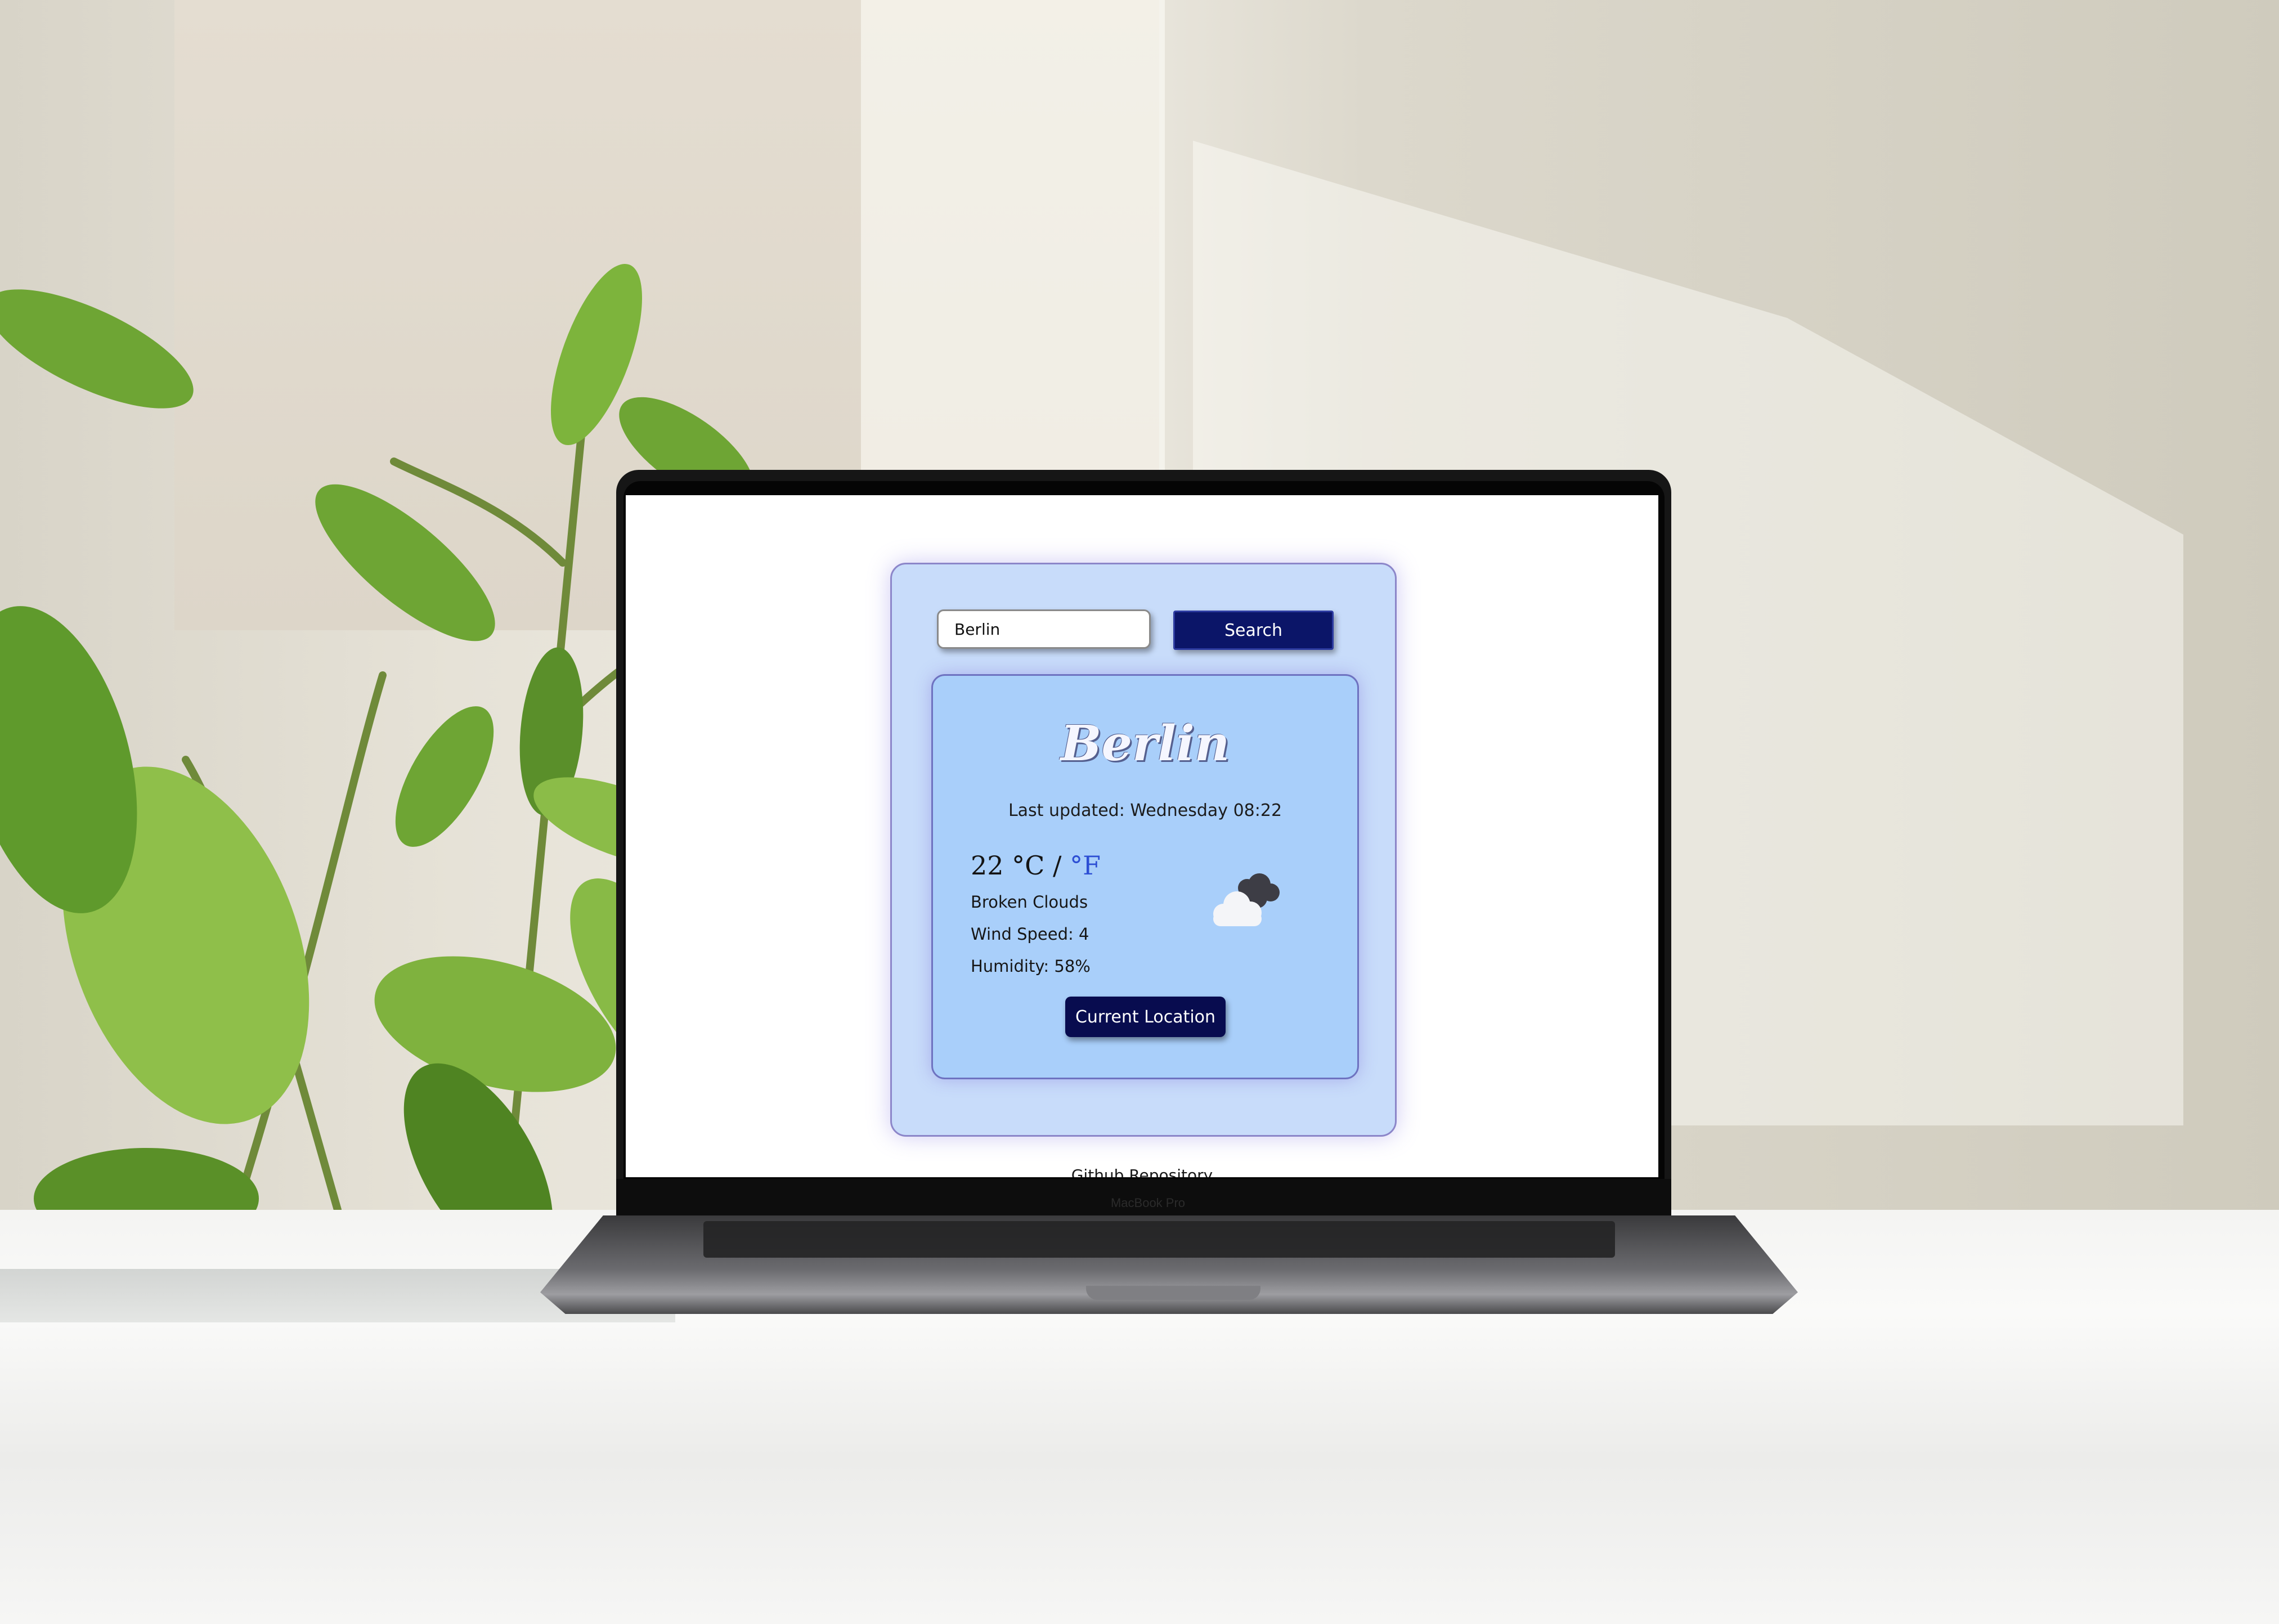 The height and width of the screenshot is (1624, 2279). I want to click on search-button: Search, so click(1253, 630).